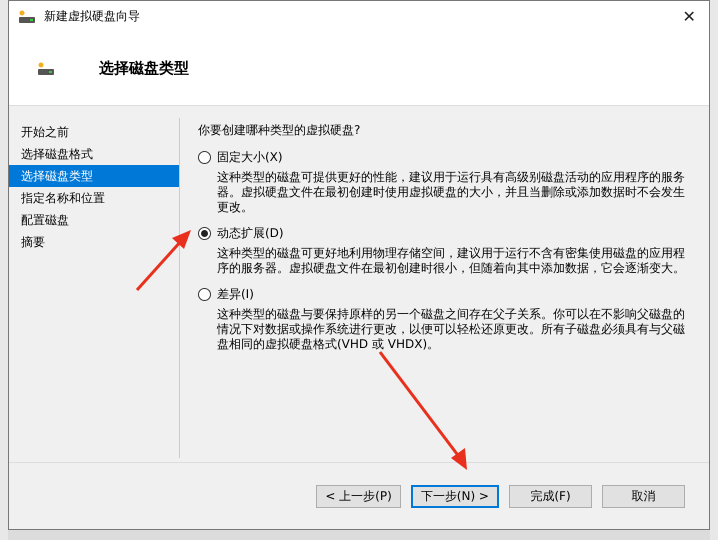 The height and width of the screenshot is (540, 718). What do you see at coordinates (280, 130) in the screenshot?
I see `question-text: 你要创建哪种类型的虚拟硬盘?` at bounding box center [280, 130].